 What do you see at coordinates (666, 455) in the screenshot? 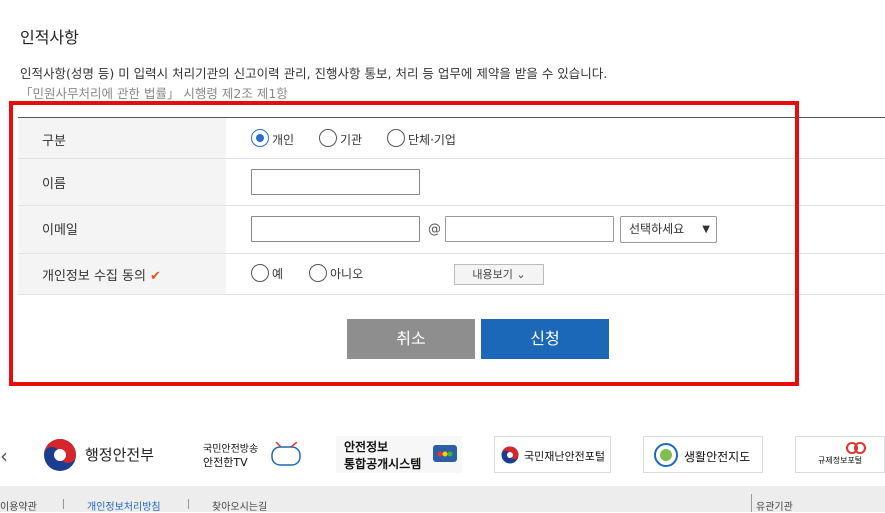
I see `map-globe-icon` at bounding box center [666, 455].